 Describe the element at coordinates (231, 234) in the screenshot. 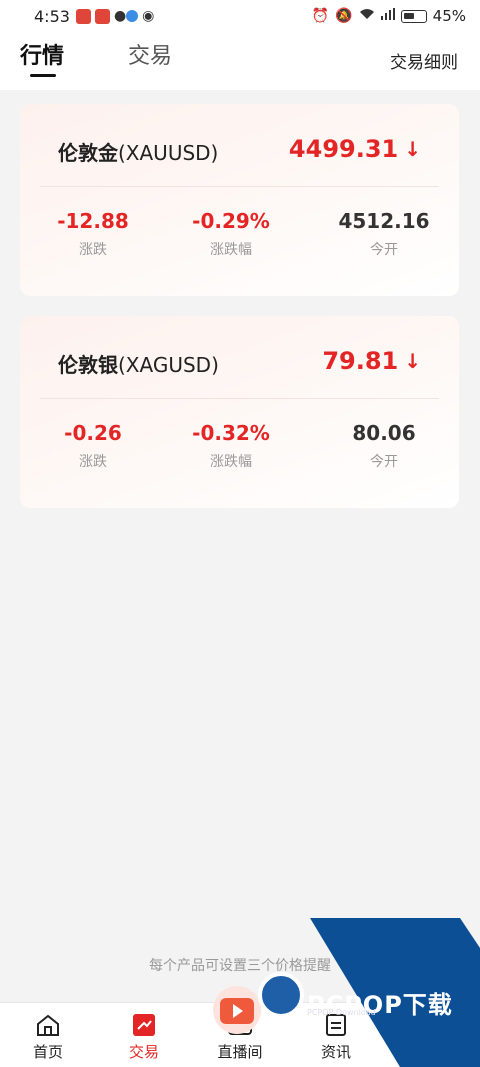

I see `stat-change-pct: -0.29% 涨跌幅` at that location.